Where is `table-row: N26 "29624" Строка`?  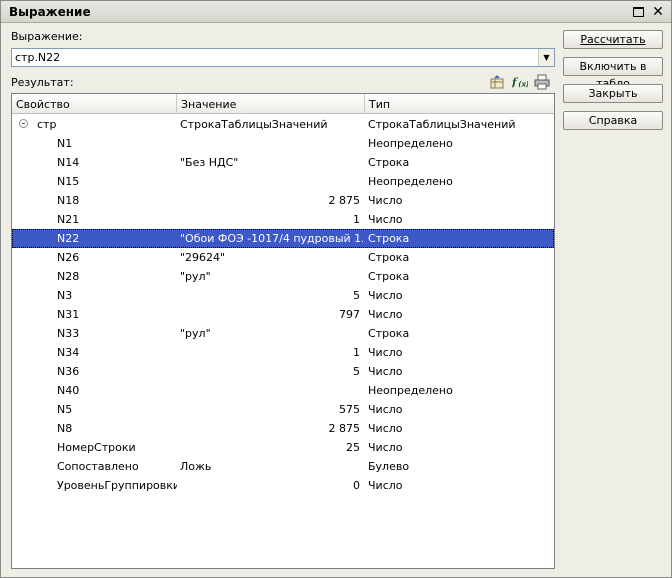
table-row: N26 "29624" Строка is located at coordinates (283, 257).